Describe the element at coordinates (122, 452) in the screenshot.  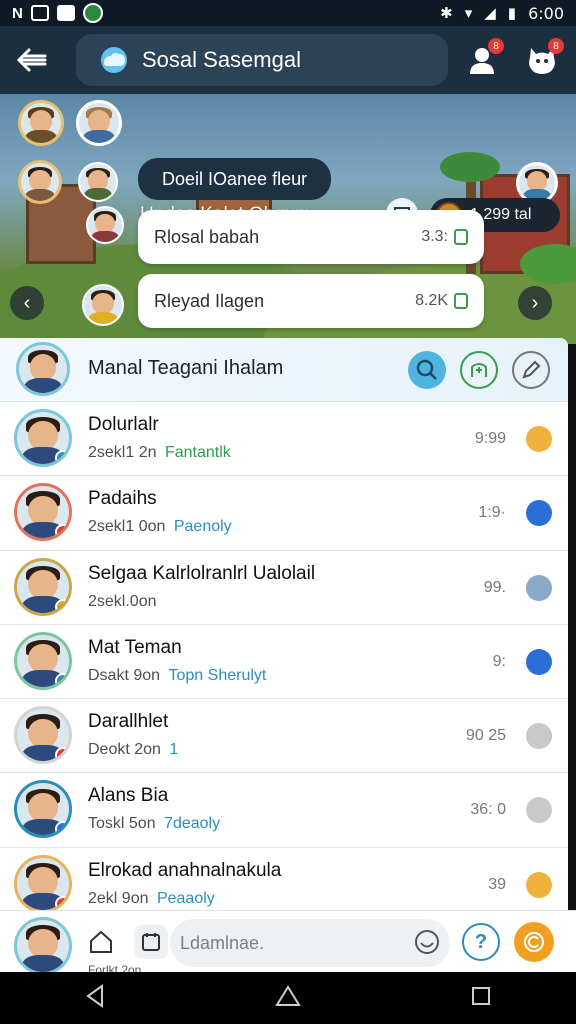
I see `preview-prefix: 2sekl1 2n` at that location.